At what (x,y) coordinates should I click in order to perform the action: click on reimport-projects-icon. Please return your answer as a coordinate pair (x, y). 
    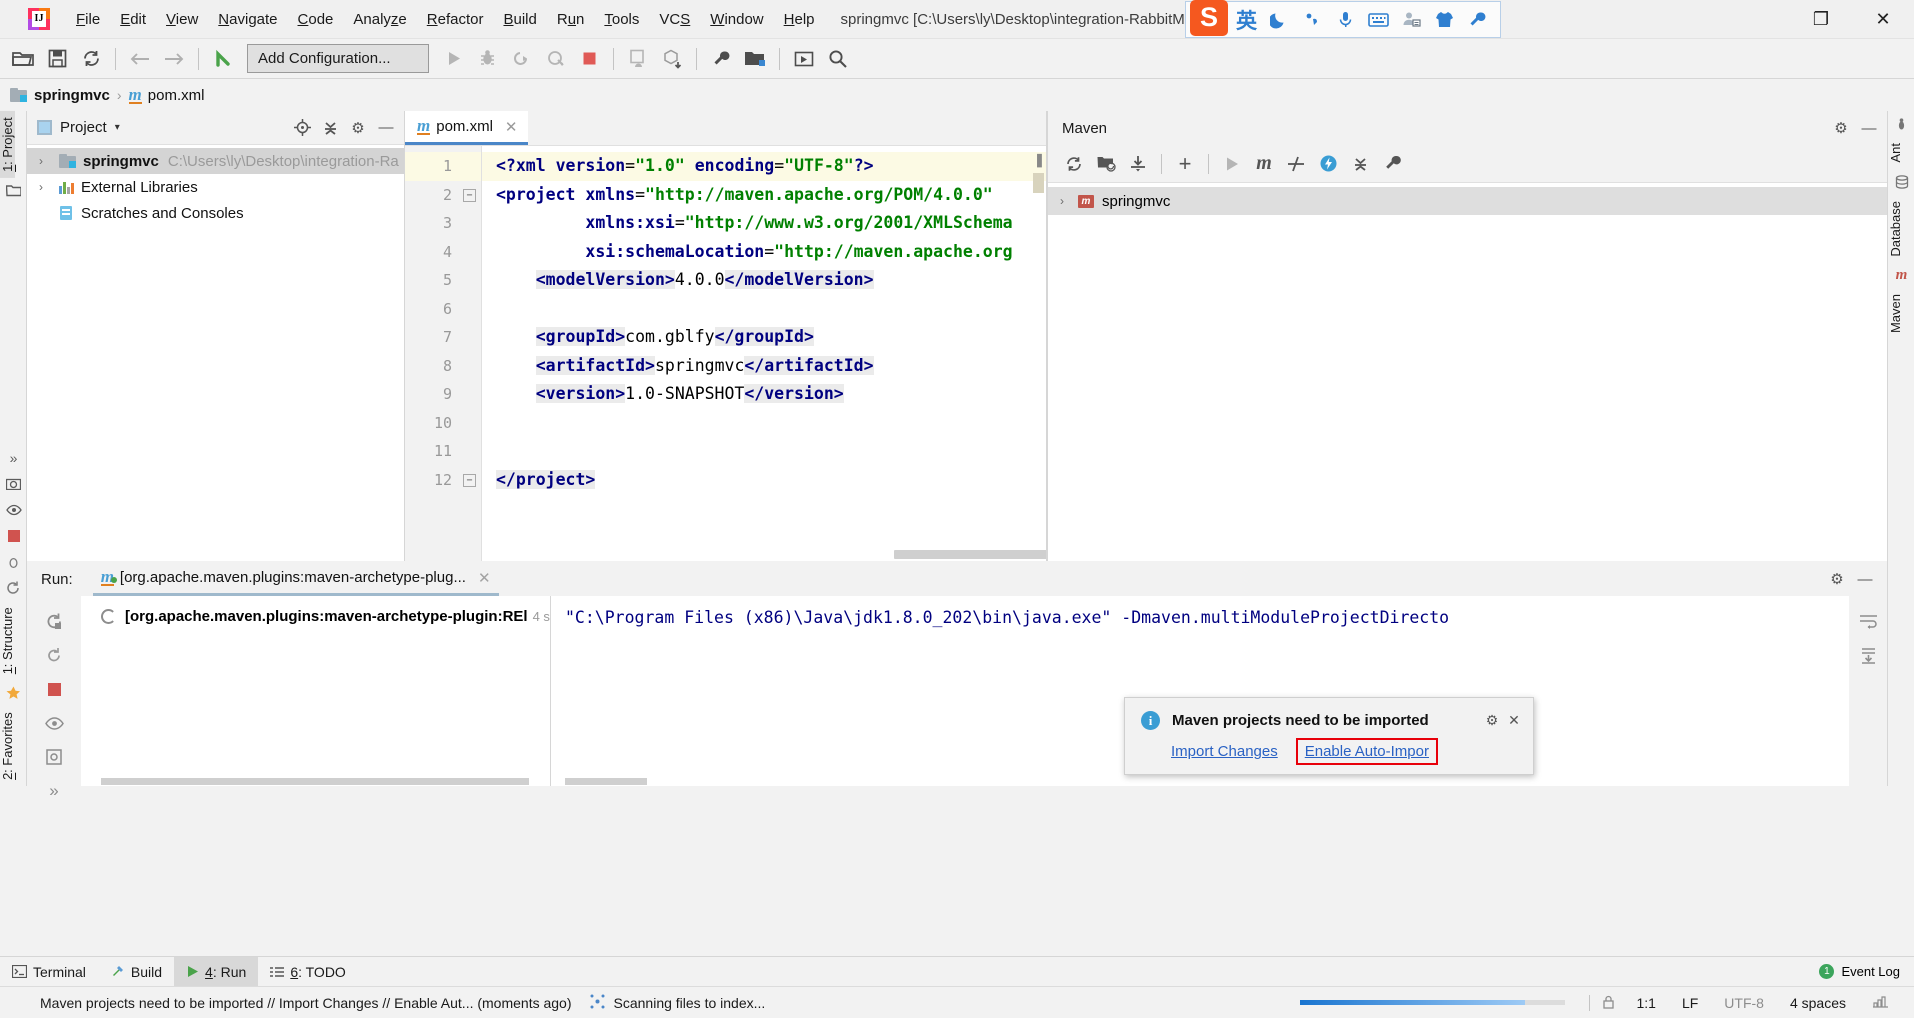
    Looking at the image, I should click on (1074, 164).